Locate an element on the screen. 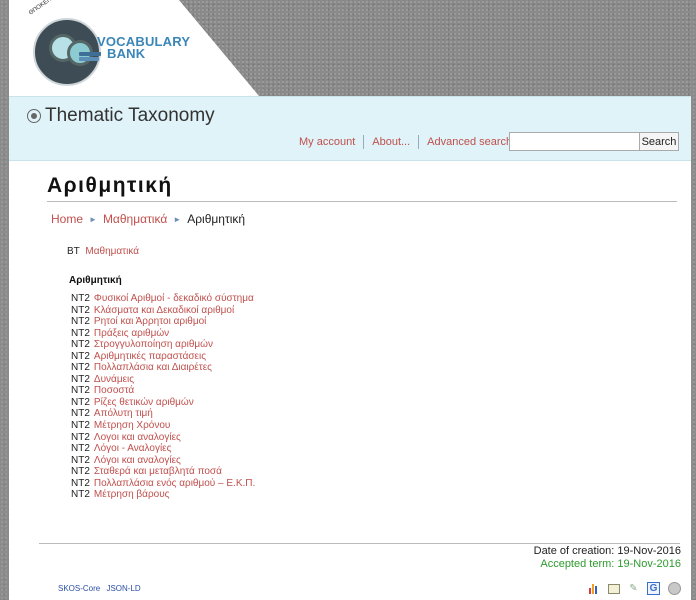 The image size is (696, 600). narrower-term-link: Φυσικοί Αριθμοί - δεκαδικό σύστημα is located at coordinates (174, 298).